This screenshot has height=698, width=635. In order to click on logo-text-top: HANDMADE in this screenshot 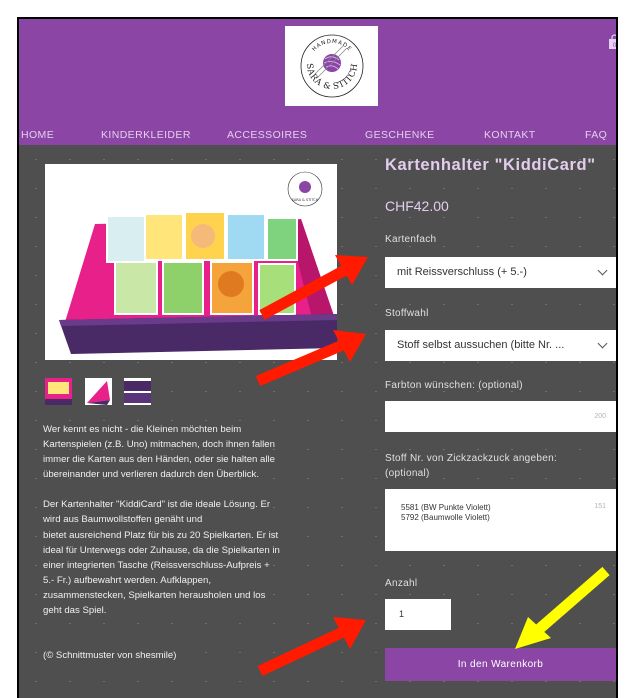, I will do `click(331, 46)`.